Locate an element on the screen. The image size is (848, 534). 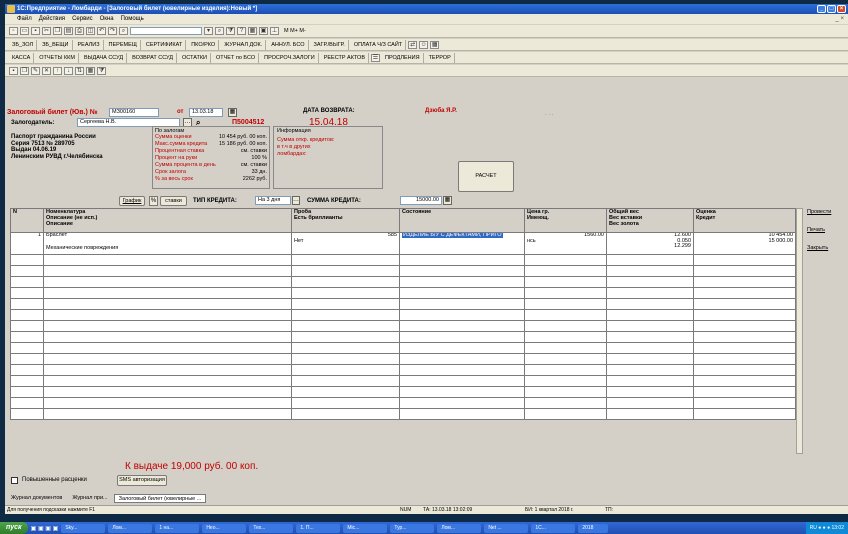
col-proba: Проба Есть бриллианты is located at coordinates (345, 220).